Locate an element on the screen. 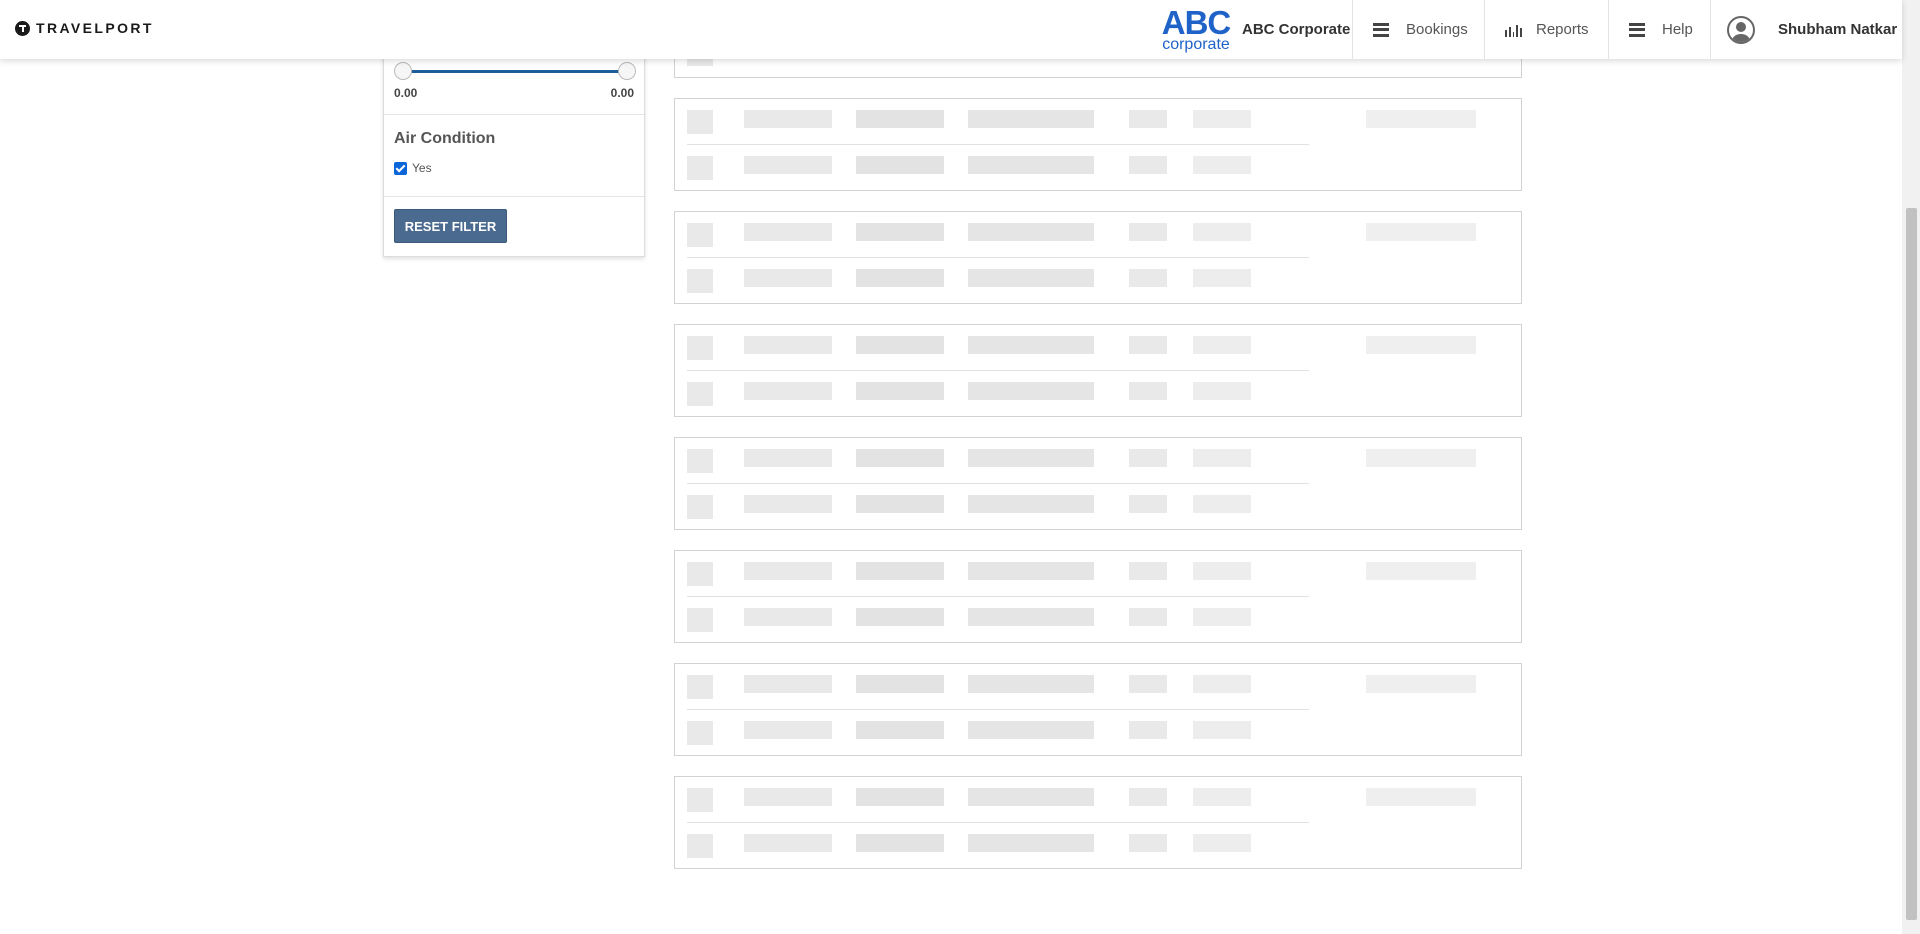 The height and width of the screenshot is (934, 1920). range-slider-track is located at coordinates (514, 71).